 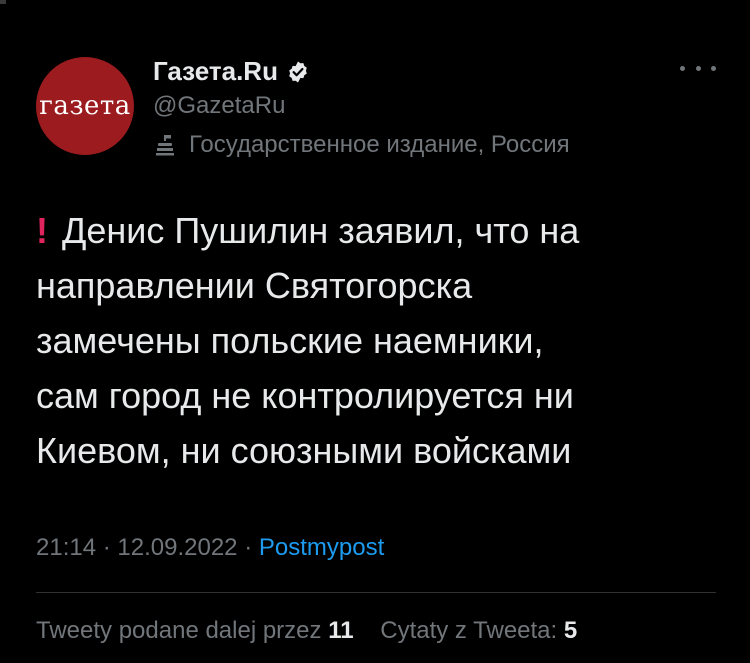 I want to click on author-affiliation: Государственное издание, Россия, so click(x=361, y=145).